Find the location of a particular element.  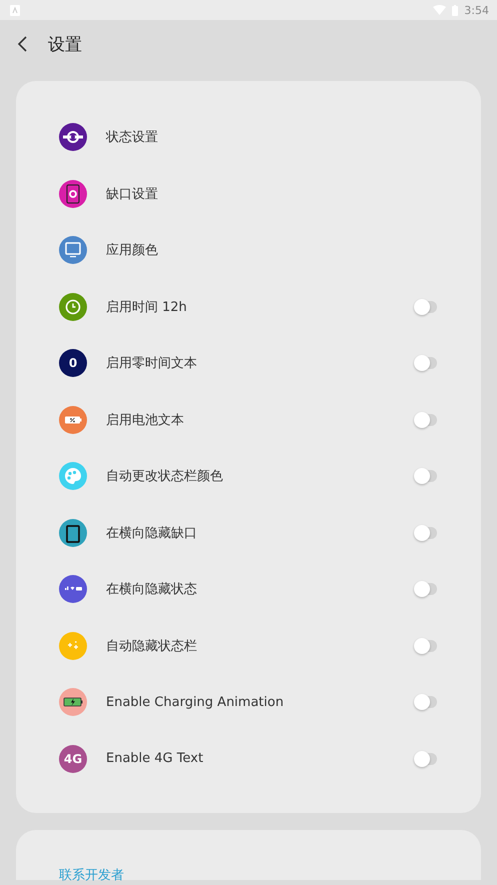

setting-label: Enable 4G Text is located at coordinates (155, 758).